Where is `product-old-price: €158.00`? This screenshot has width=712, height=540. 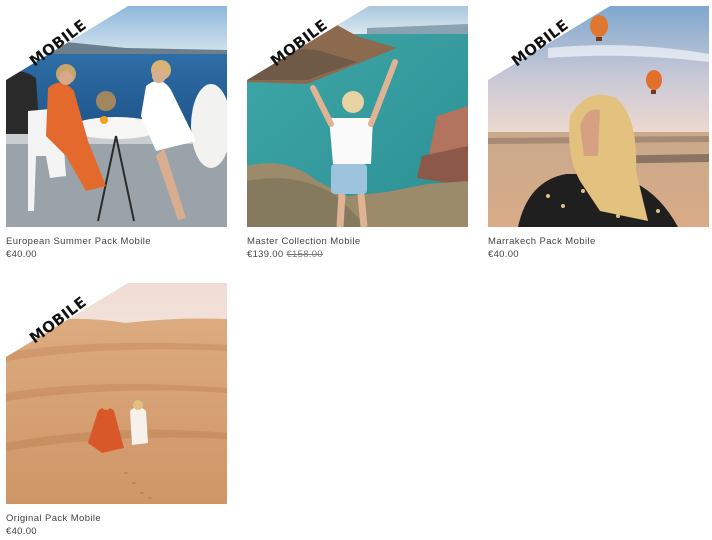
product-old-price: €158.00 is located at coordinates (304, 254).